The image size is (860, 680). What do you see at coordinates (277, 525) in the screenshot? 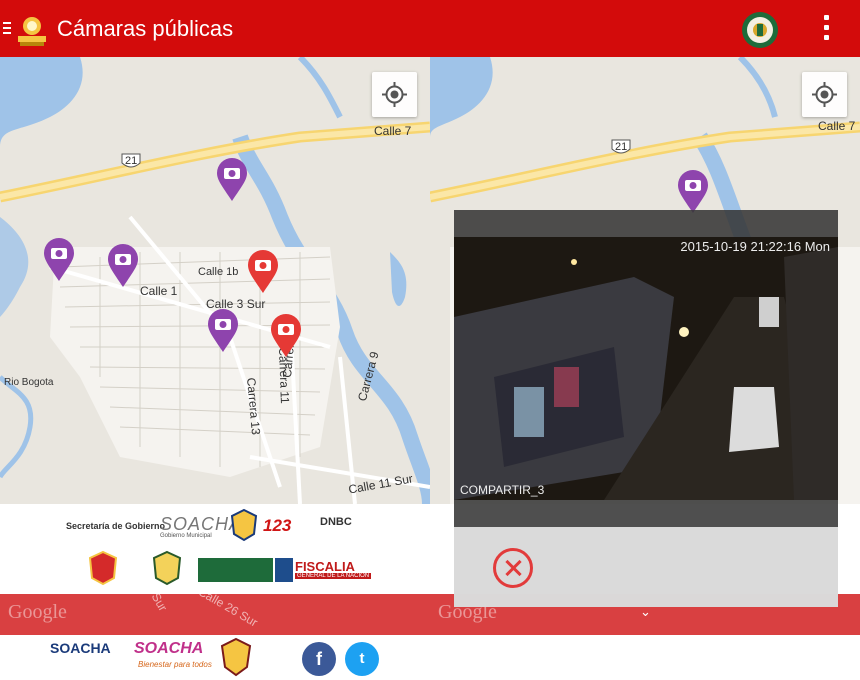
I see `emergency-123-logo: 123` at bounding box center [277, 525].